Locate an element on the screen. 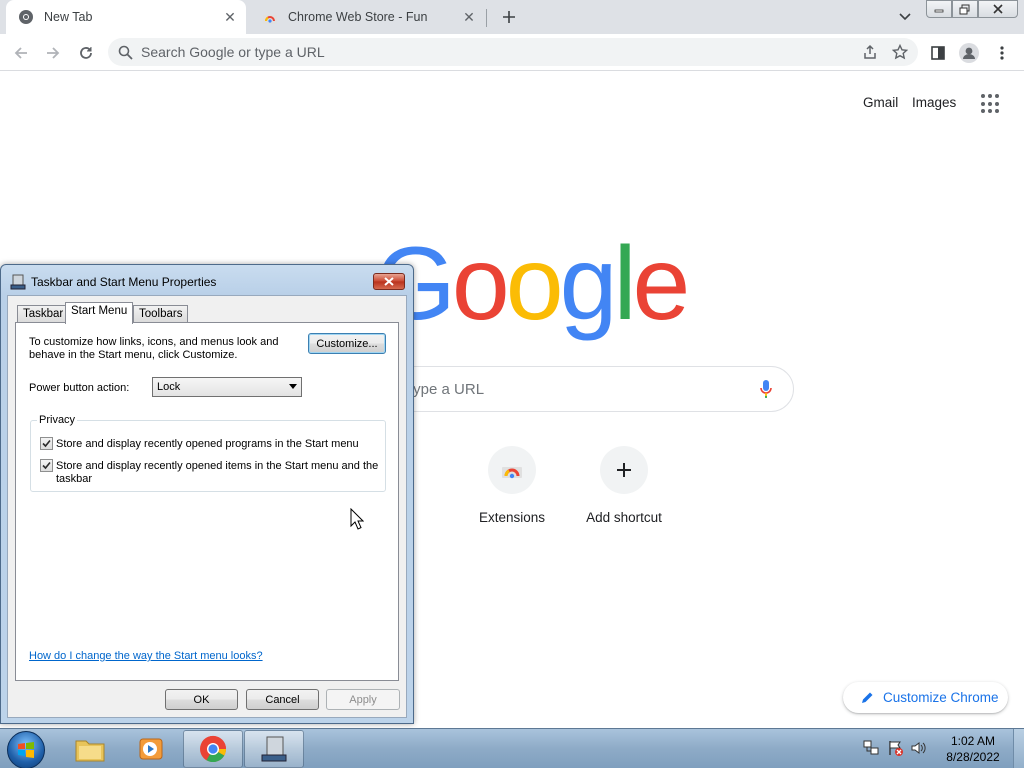 The image size is (1024, 768). taskbar-properties is located at coordinates (274, 749).